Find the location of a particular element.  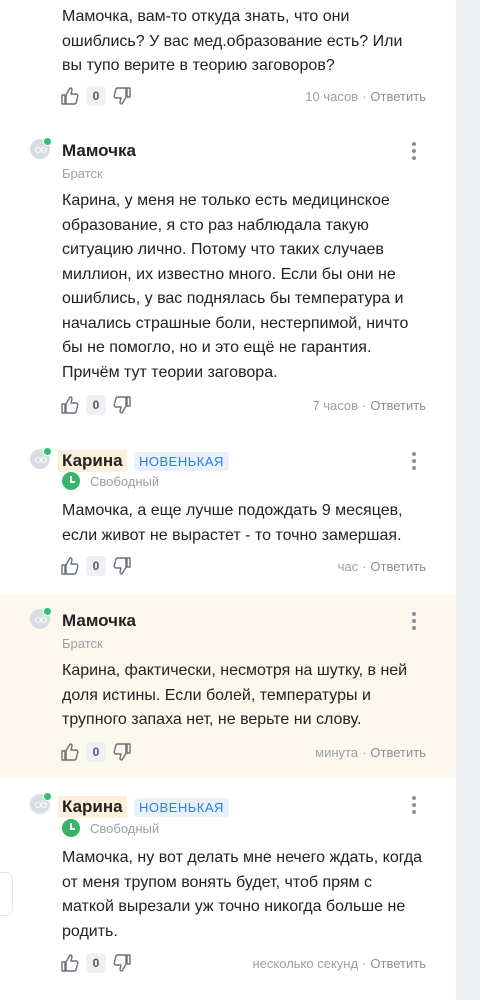

comment-actions: 0 10 часов · Ответить is located at coordinates (243, 96).